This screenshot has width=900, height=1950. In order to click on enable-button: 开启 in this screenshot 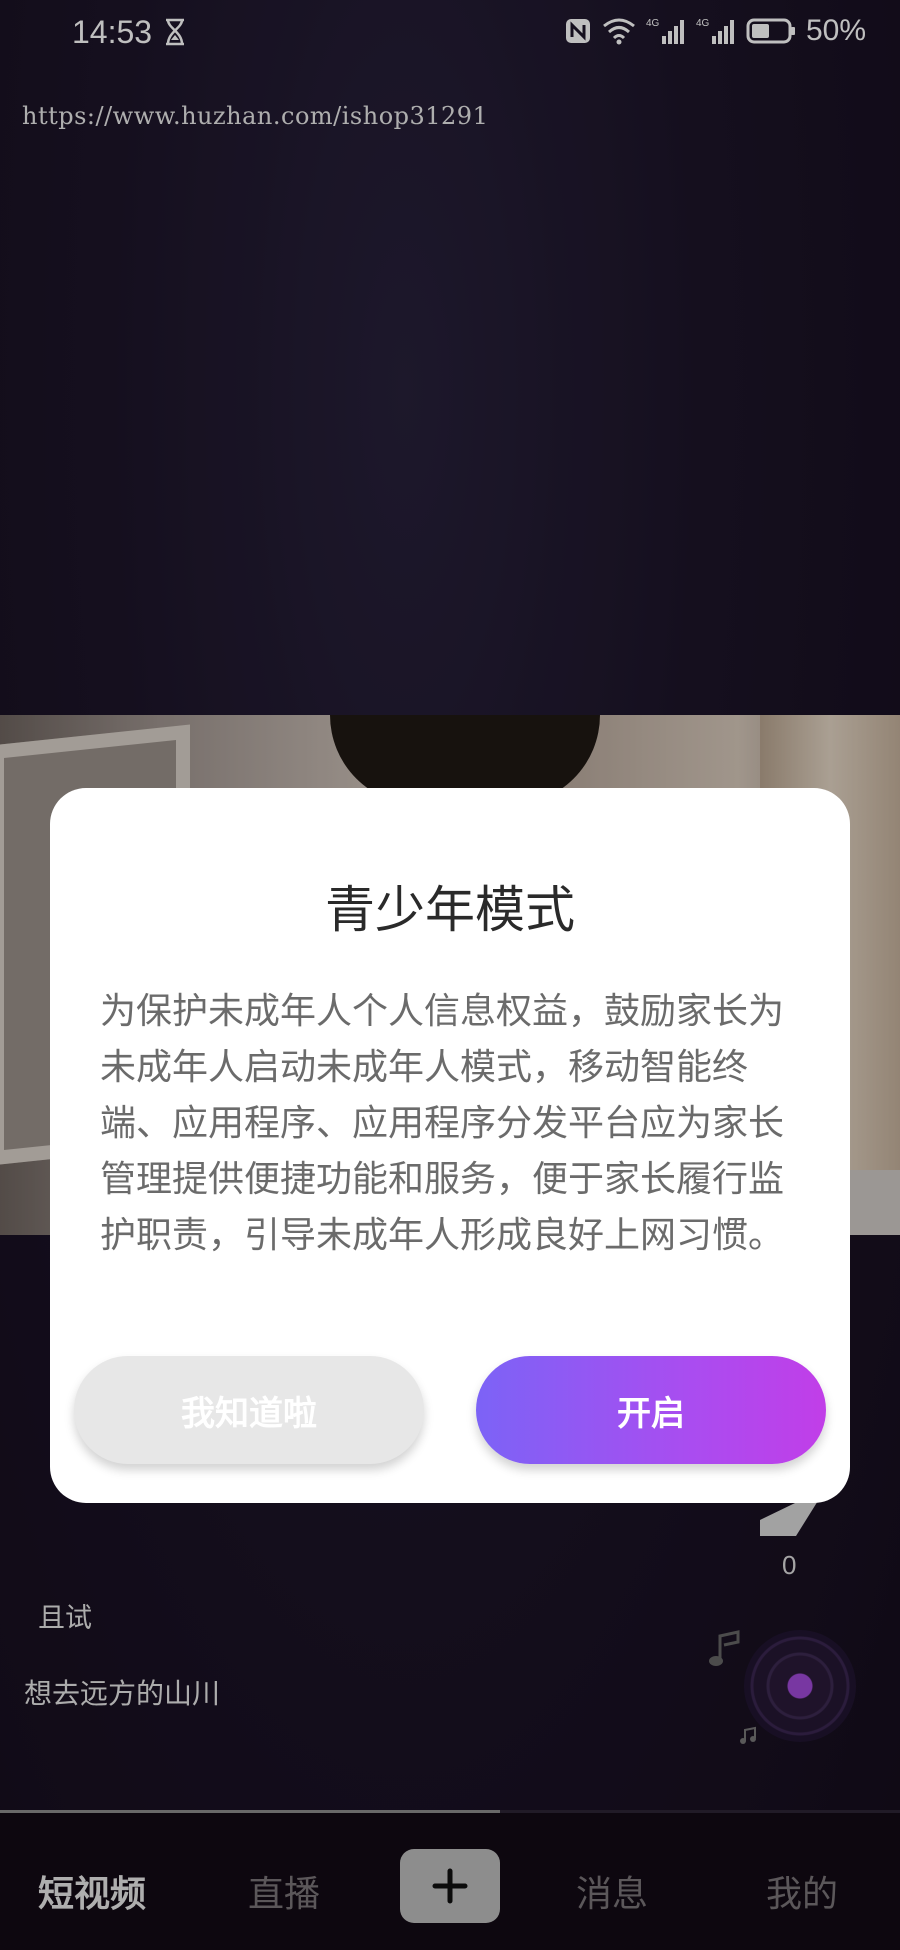, I will do `click(651, 1410)`.